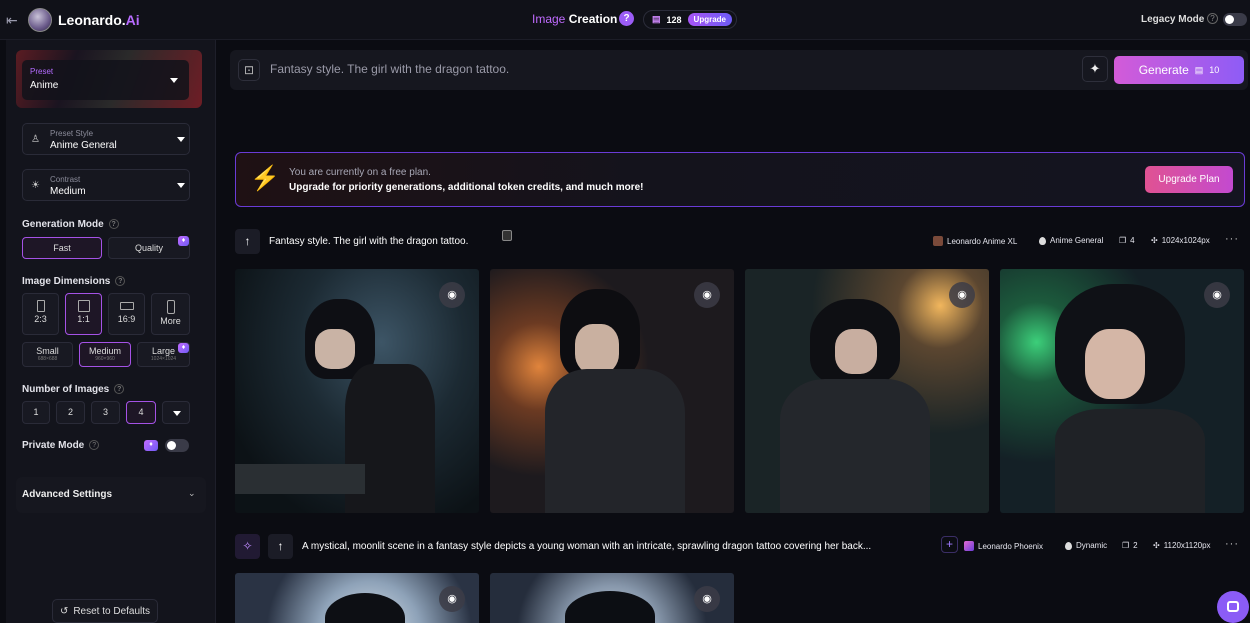 This screenshot has height=623, width=1250. I want to click on image-dimensions-heading: Image Dimensions?, so click(74, 281).